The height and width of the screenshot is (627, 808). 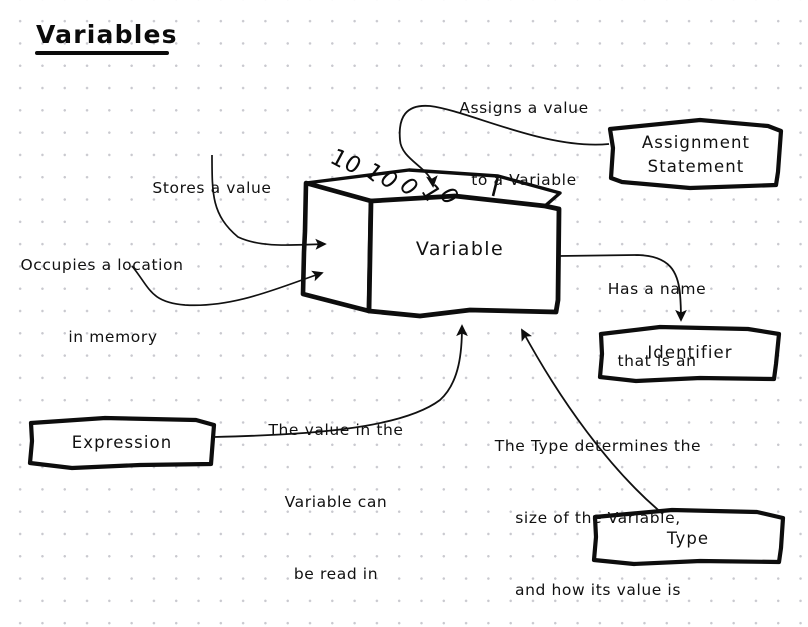 I want to click on annotation-value-read-line3: be read in, so click(x=336, y=574).